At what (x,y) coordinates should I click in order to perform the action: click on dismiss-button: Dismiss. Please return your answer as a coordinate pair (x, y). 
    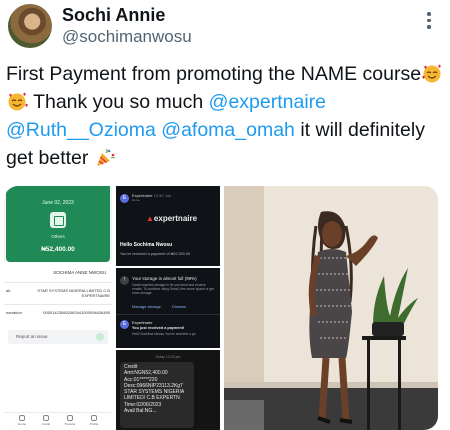
    Looking at the image, I should click on (179, 306).